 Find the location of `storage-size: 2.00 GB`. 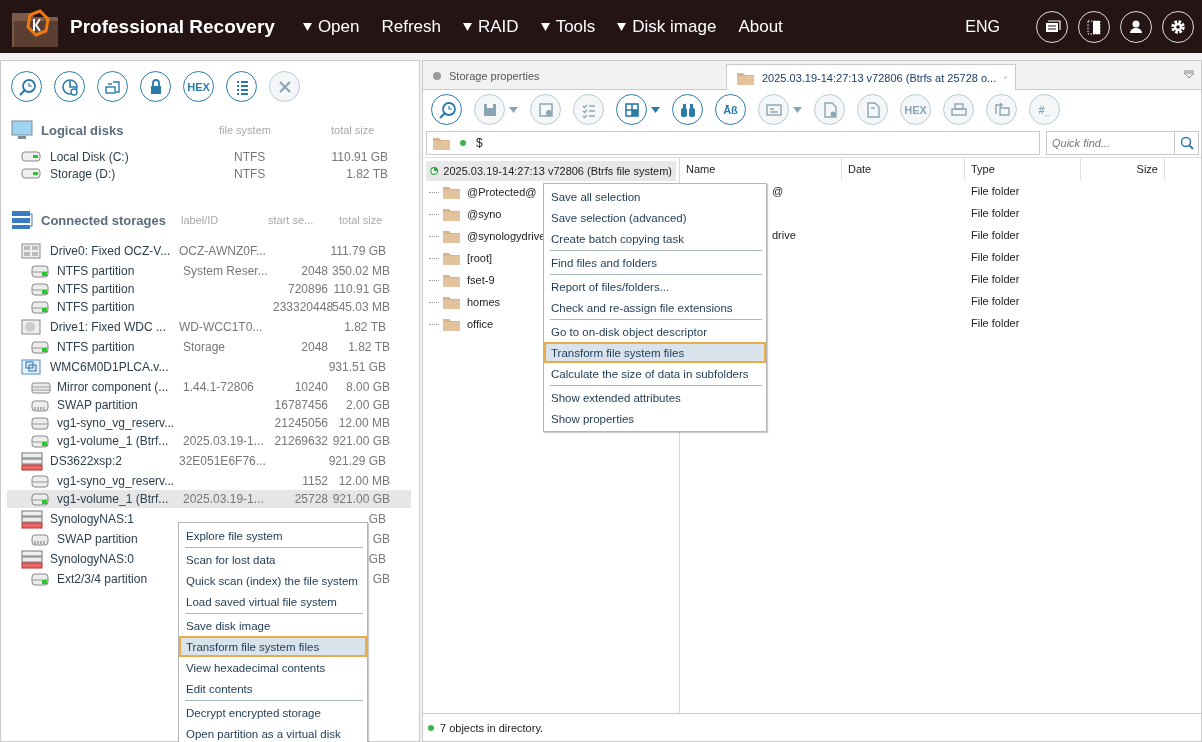

storage-size: 2.00 GB is located at coordinates (367, 405).